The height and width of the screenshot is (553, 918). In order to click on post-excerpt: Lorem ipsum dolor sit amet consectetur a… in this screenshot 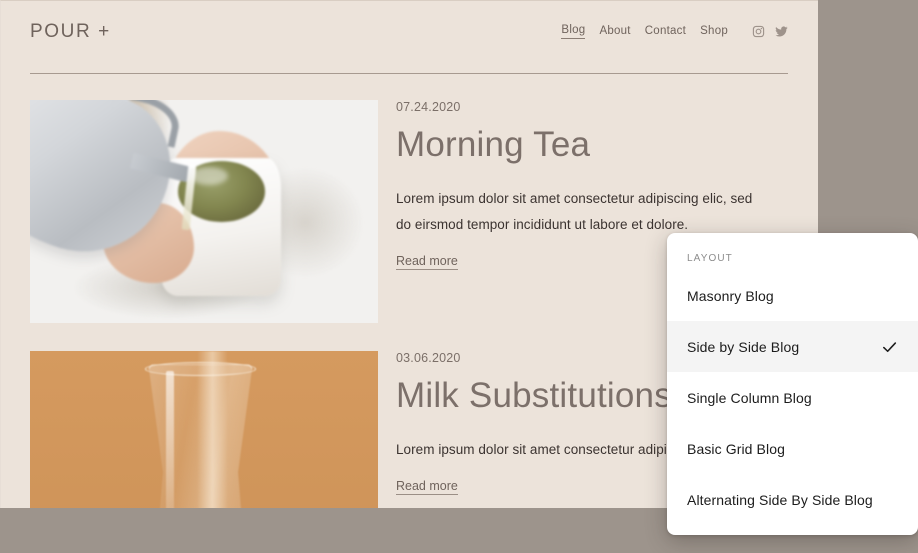, I will do `click(574, 211)`.